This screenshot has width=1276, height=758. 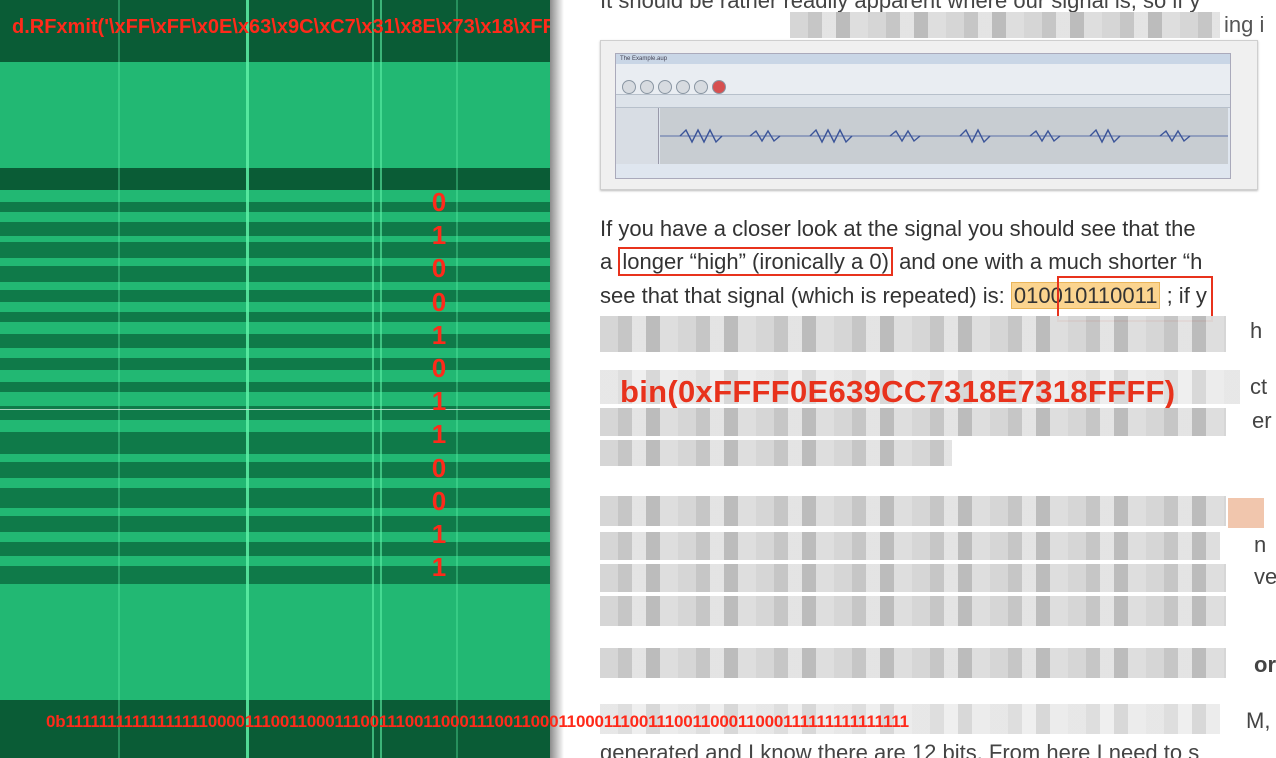 What do you see at coordinates (701, 87) in the screenshot?
I see `skip-end-icon` at bounding box center [701, 87].